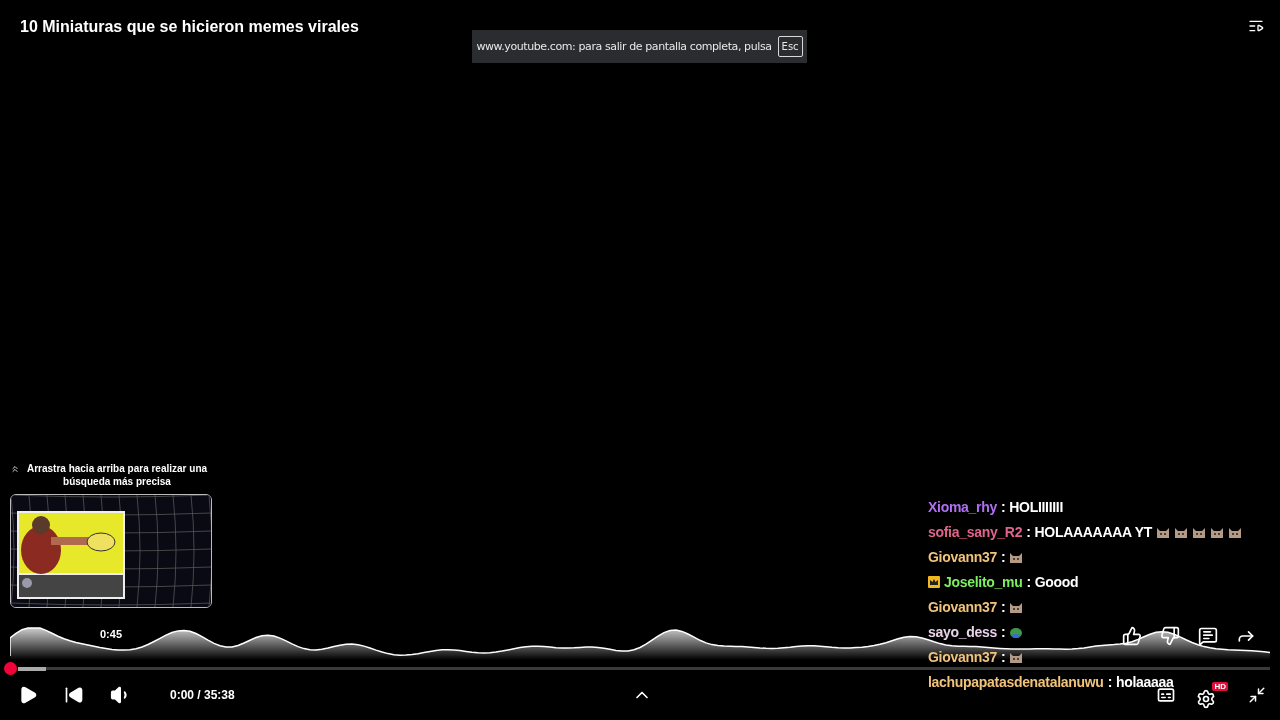  Describe the element at coordinates (28, 695) in the screenshot. I see `play-button` at that location.